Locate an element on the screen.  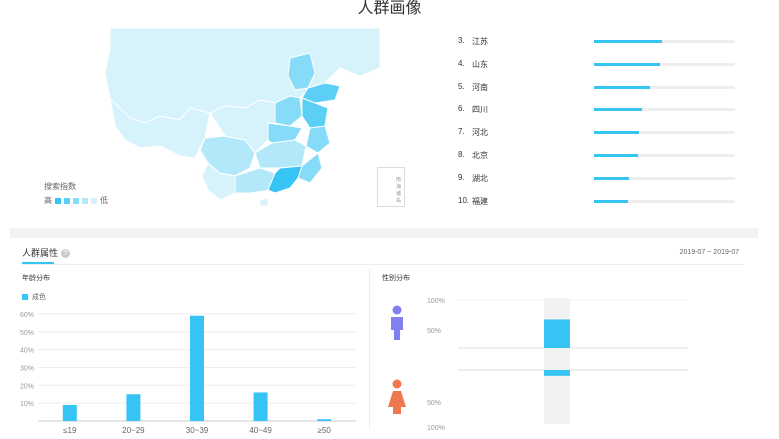
ranking-province: 河北 is located at coordinates (480, 133).